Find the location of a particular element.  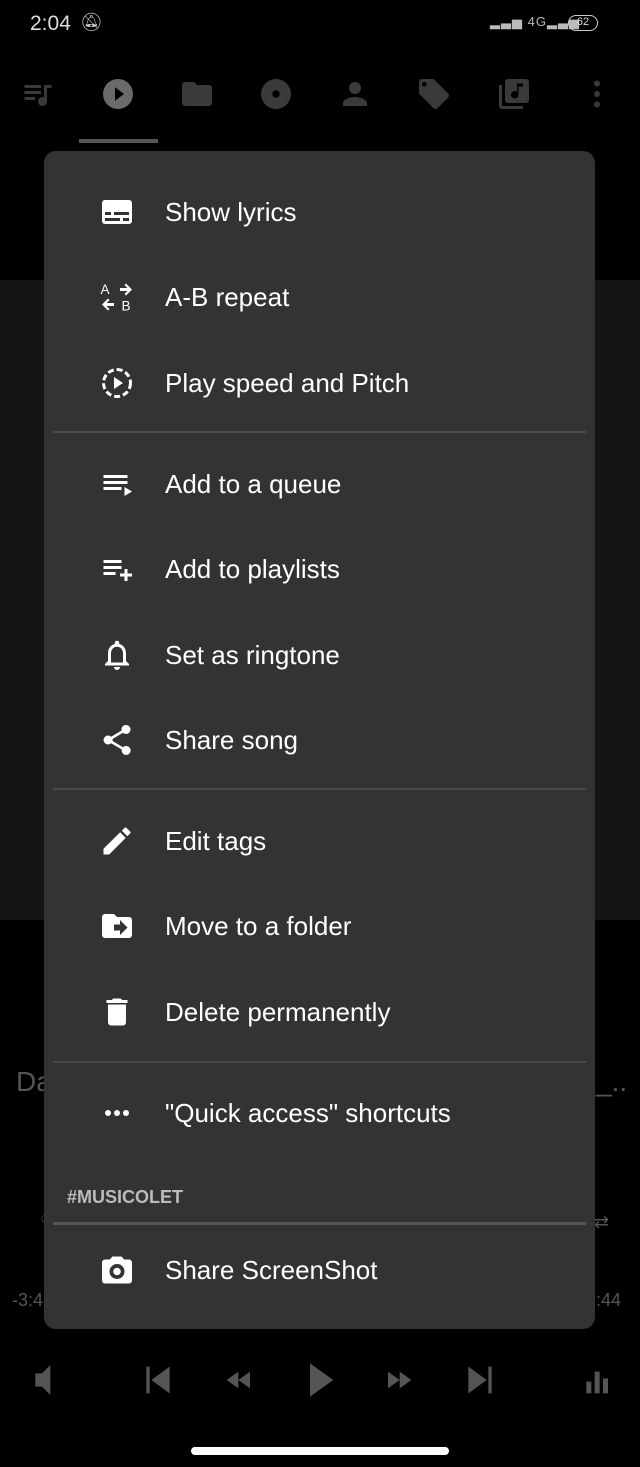

move-folder-icon is located at coordinates (117, 926).